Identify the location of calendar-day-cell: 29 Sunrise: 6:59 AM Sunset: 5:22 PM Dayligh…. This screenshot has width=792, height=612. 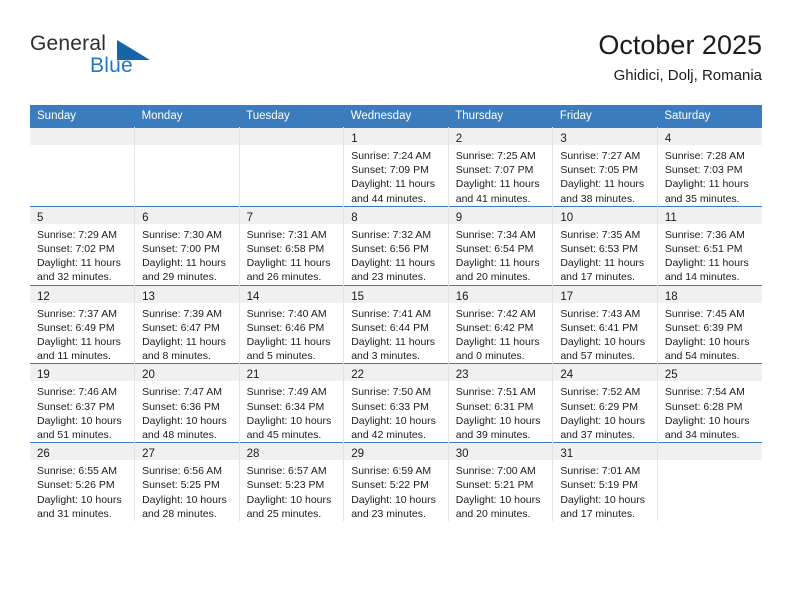
(396, 482).